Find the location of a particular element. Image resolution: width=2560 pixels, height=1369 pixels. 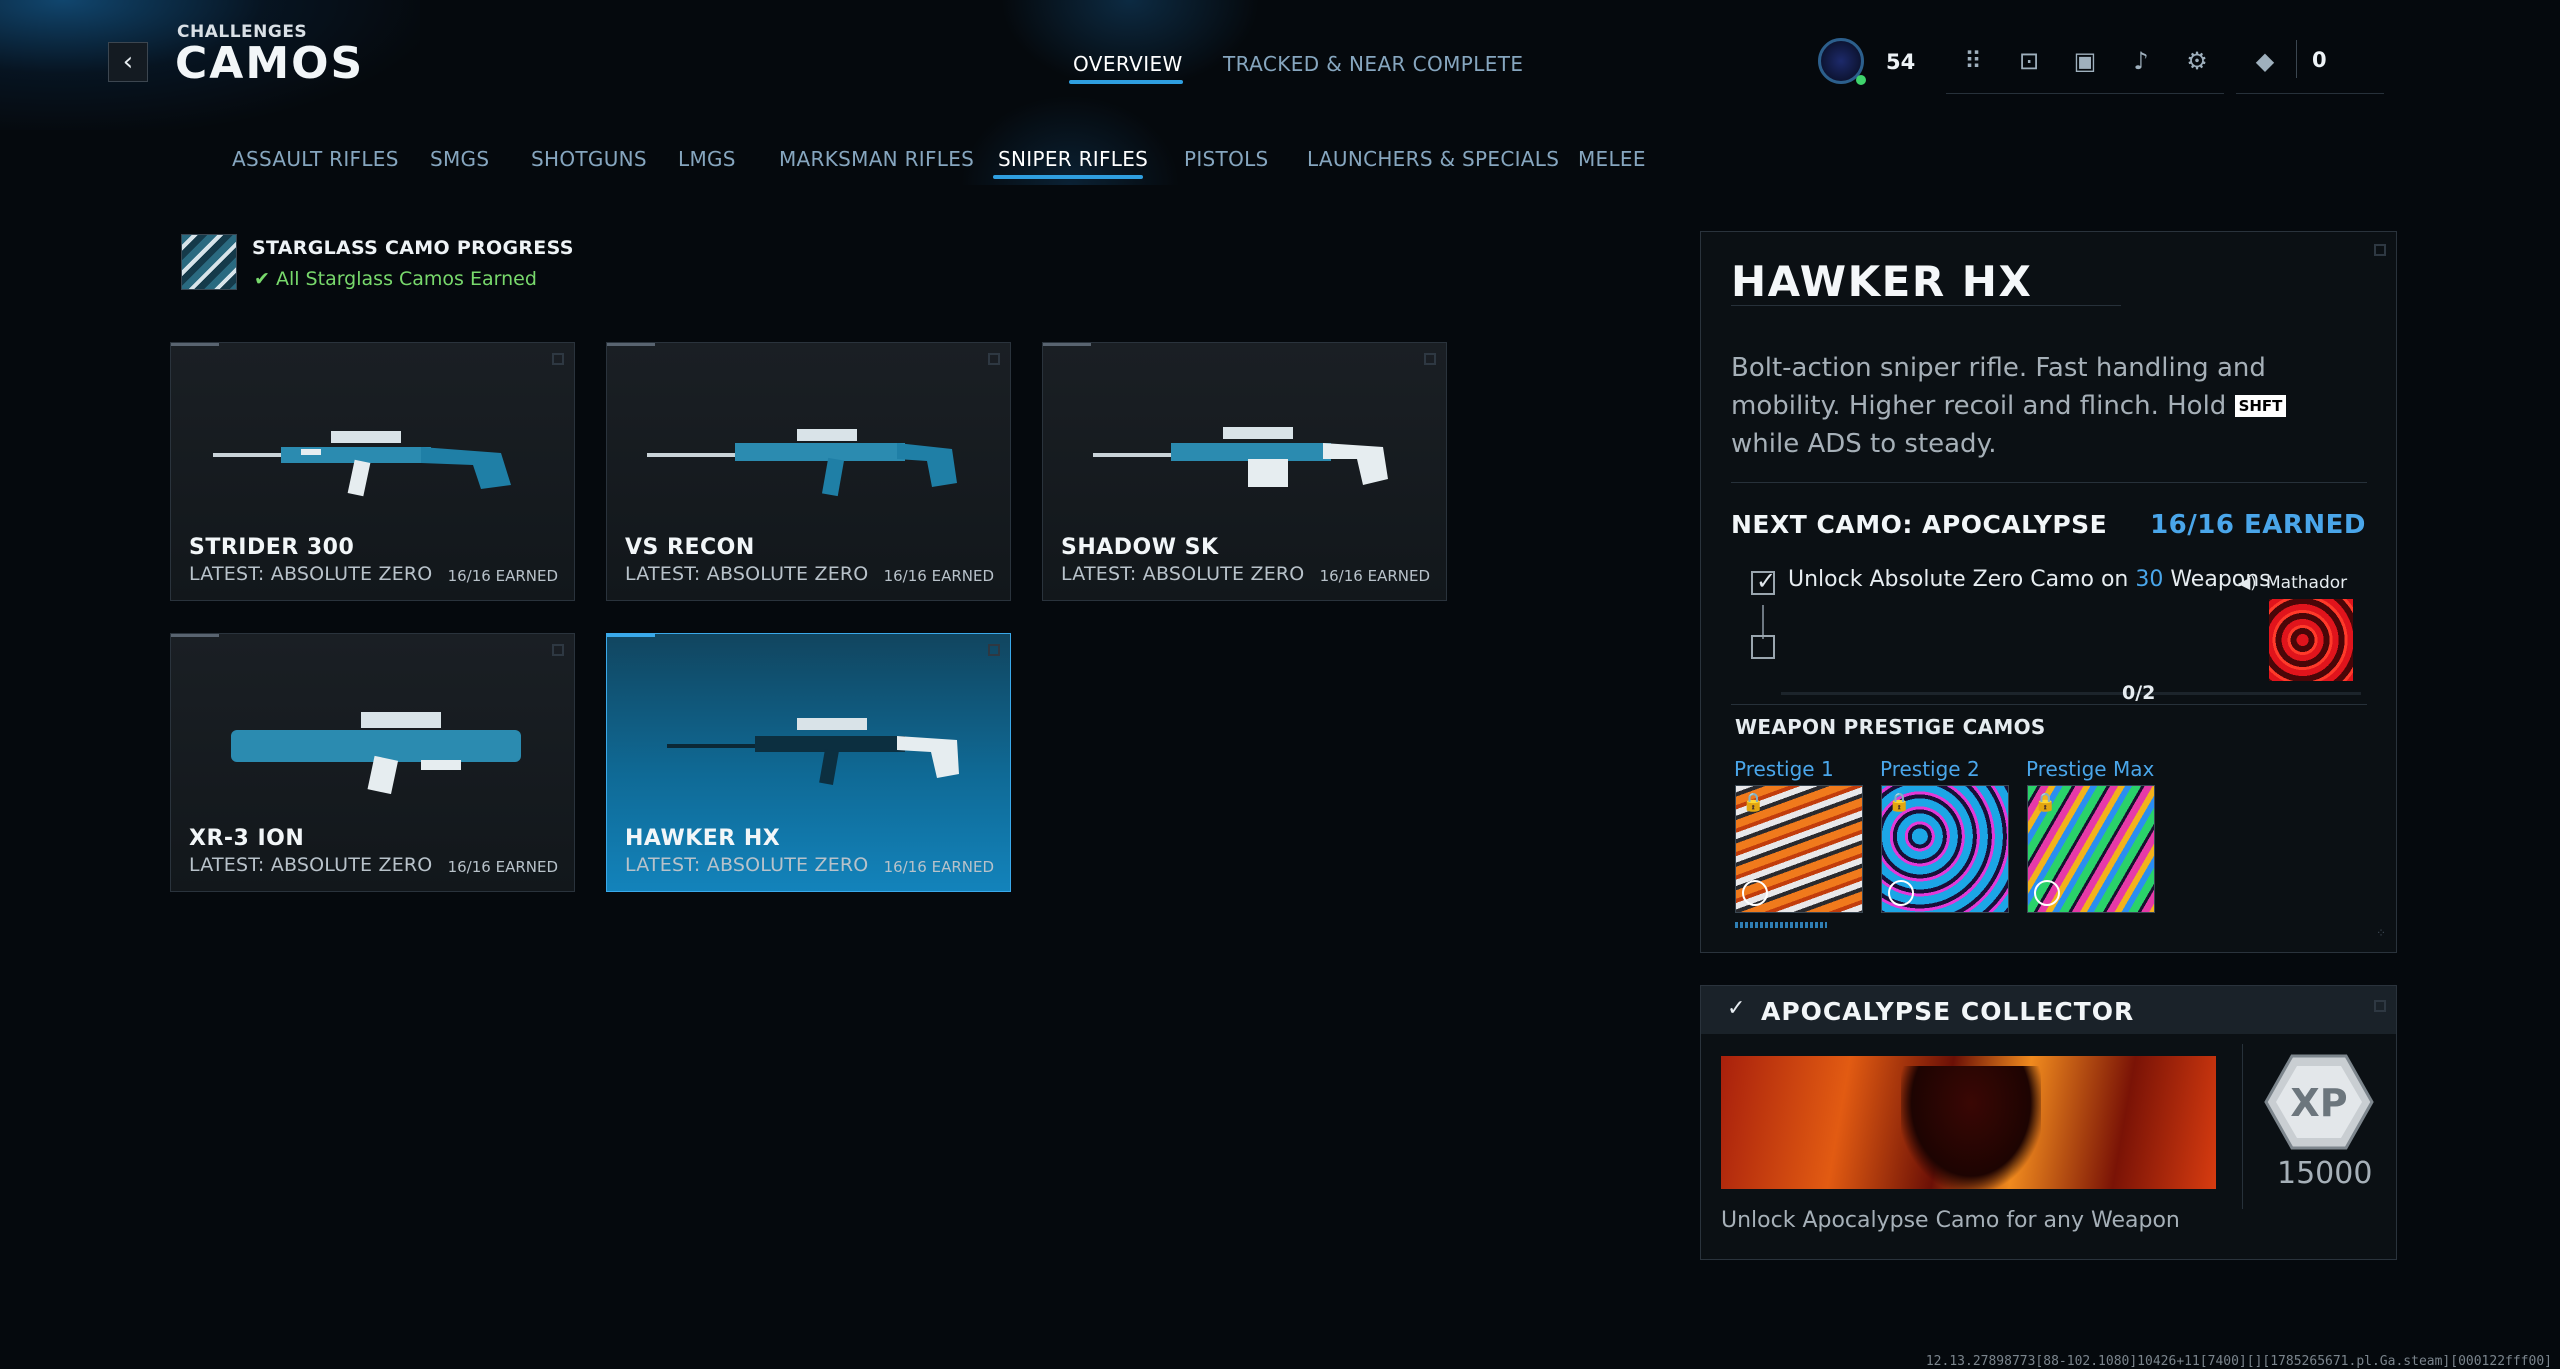

cat-smgs: SMGS is located at coordinates (459, 159).